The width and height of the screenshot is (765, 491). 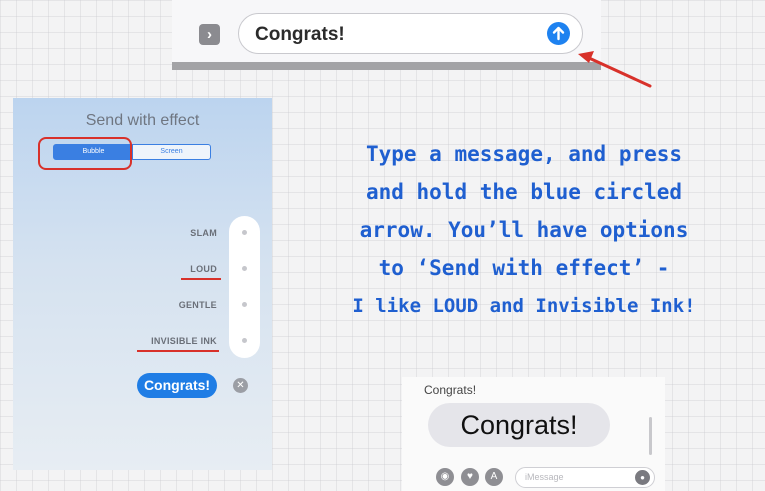 I want to click on instruction-line-2: and hold the blue circled, so click(x=524, y=192).